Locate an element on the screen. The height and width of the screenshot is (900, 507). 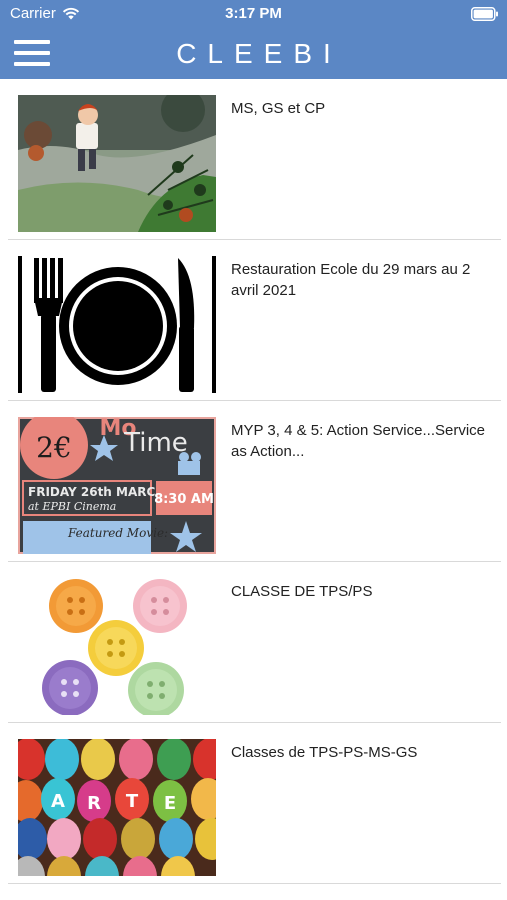
forest-child-illustration is located at coordinates (117, 163).